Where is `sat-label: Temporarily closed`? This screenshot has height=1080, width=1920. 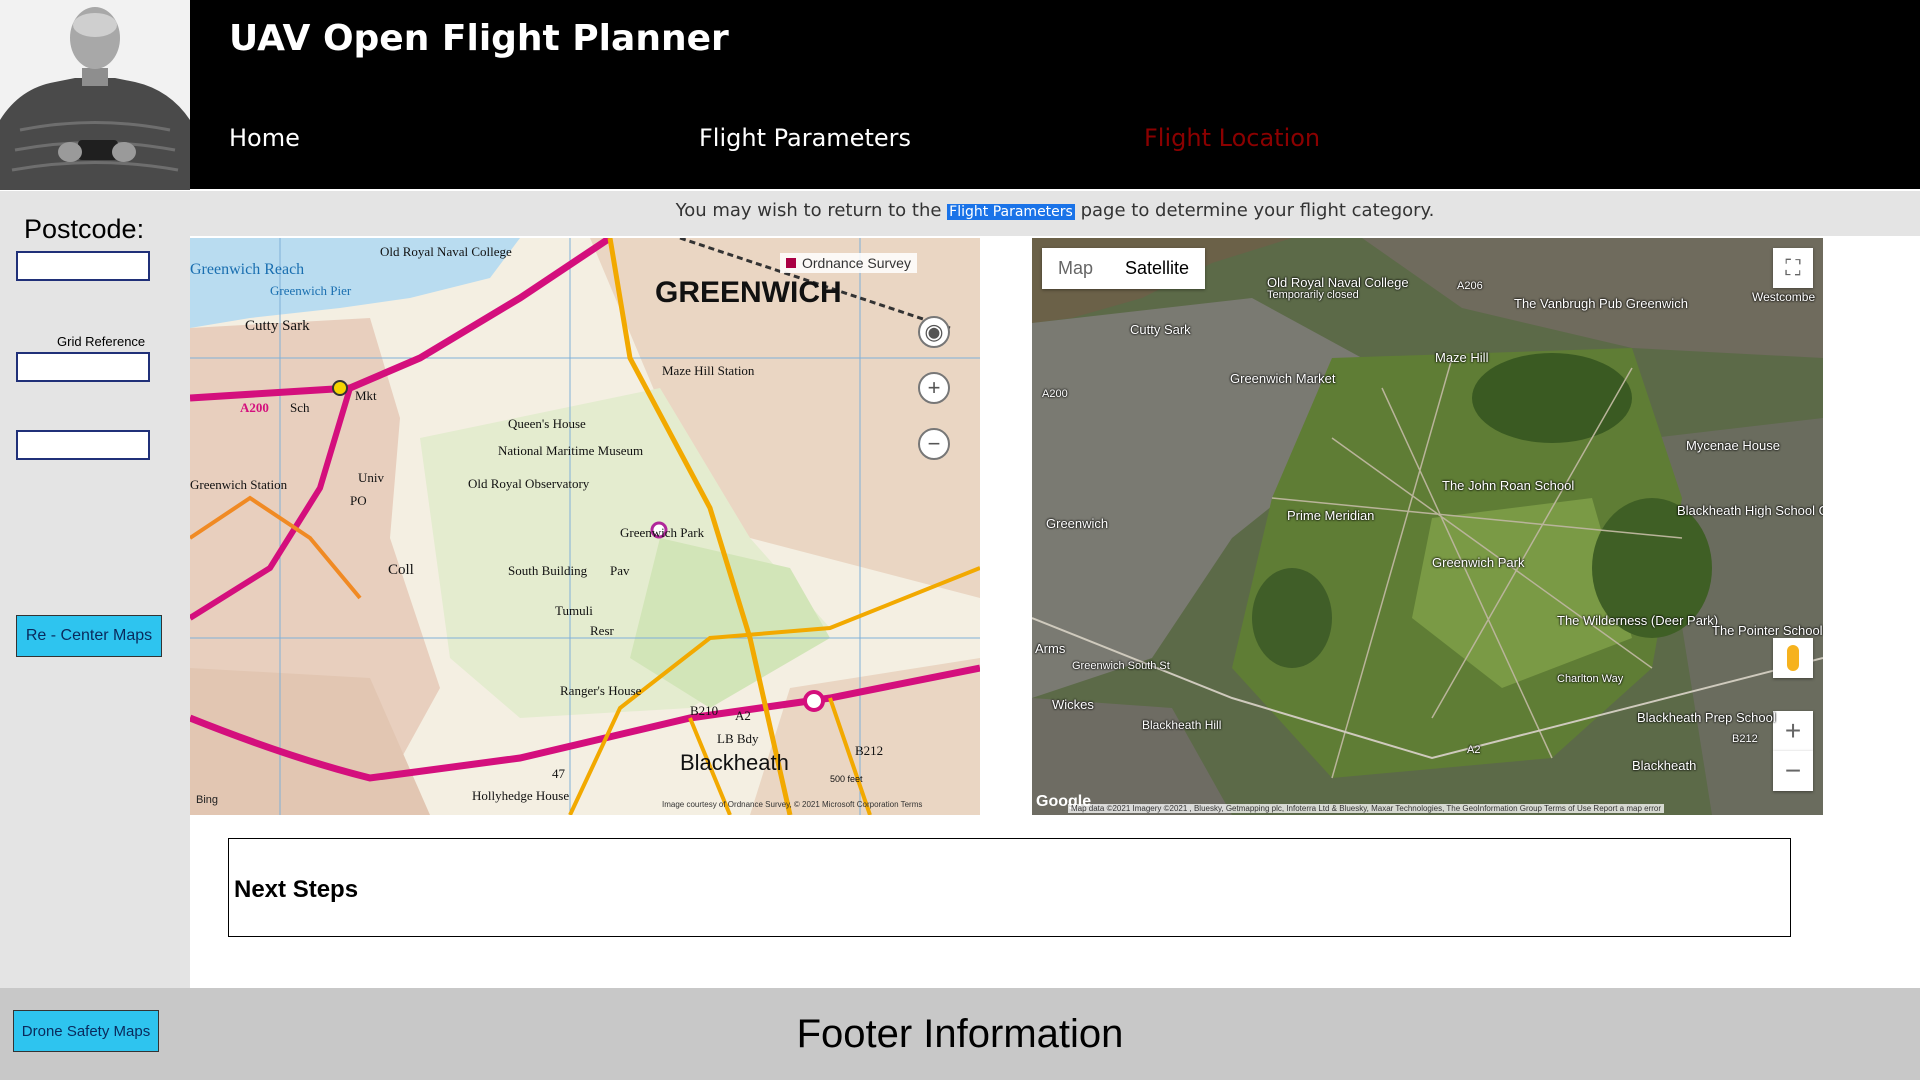 sat-label: Temporarily closed is located at coordinates (1313, 295).